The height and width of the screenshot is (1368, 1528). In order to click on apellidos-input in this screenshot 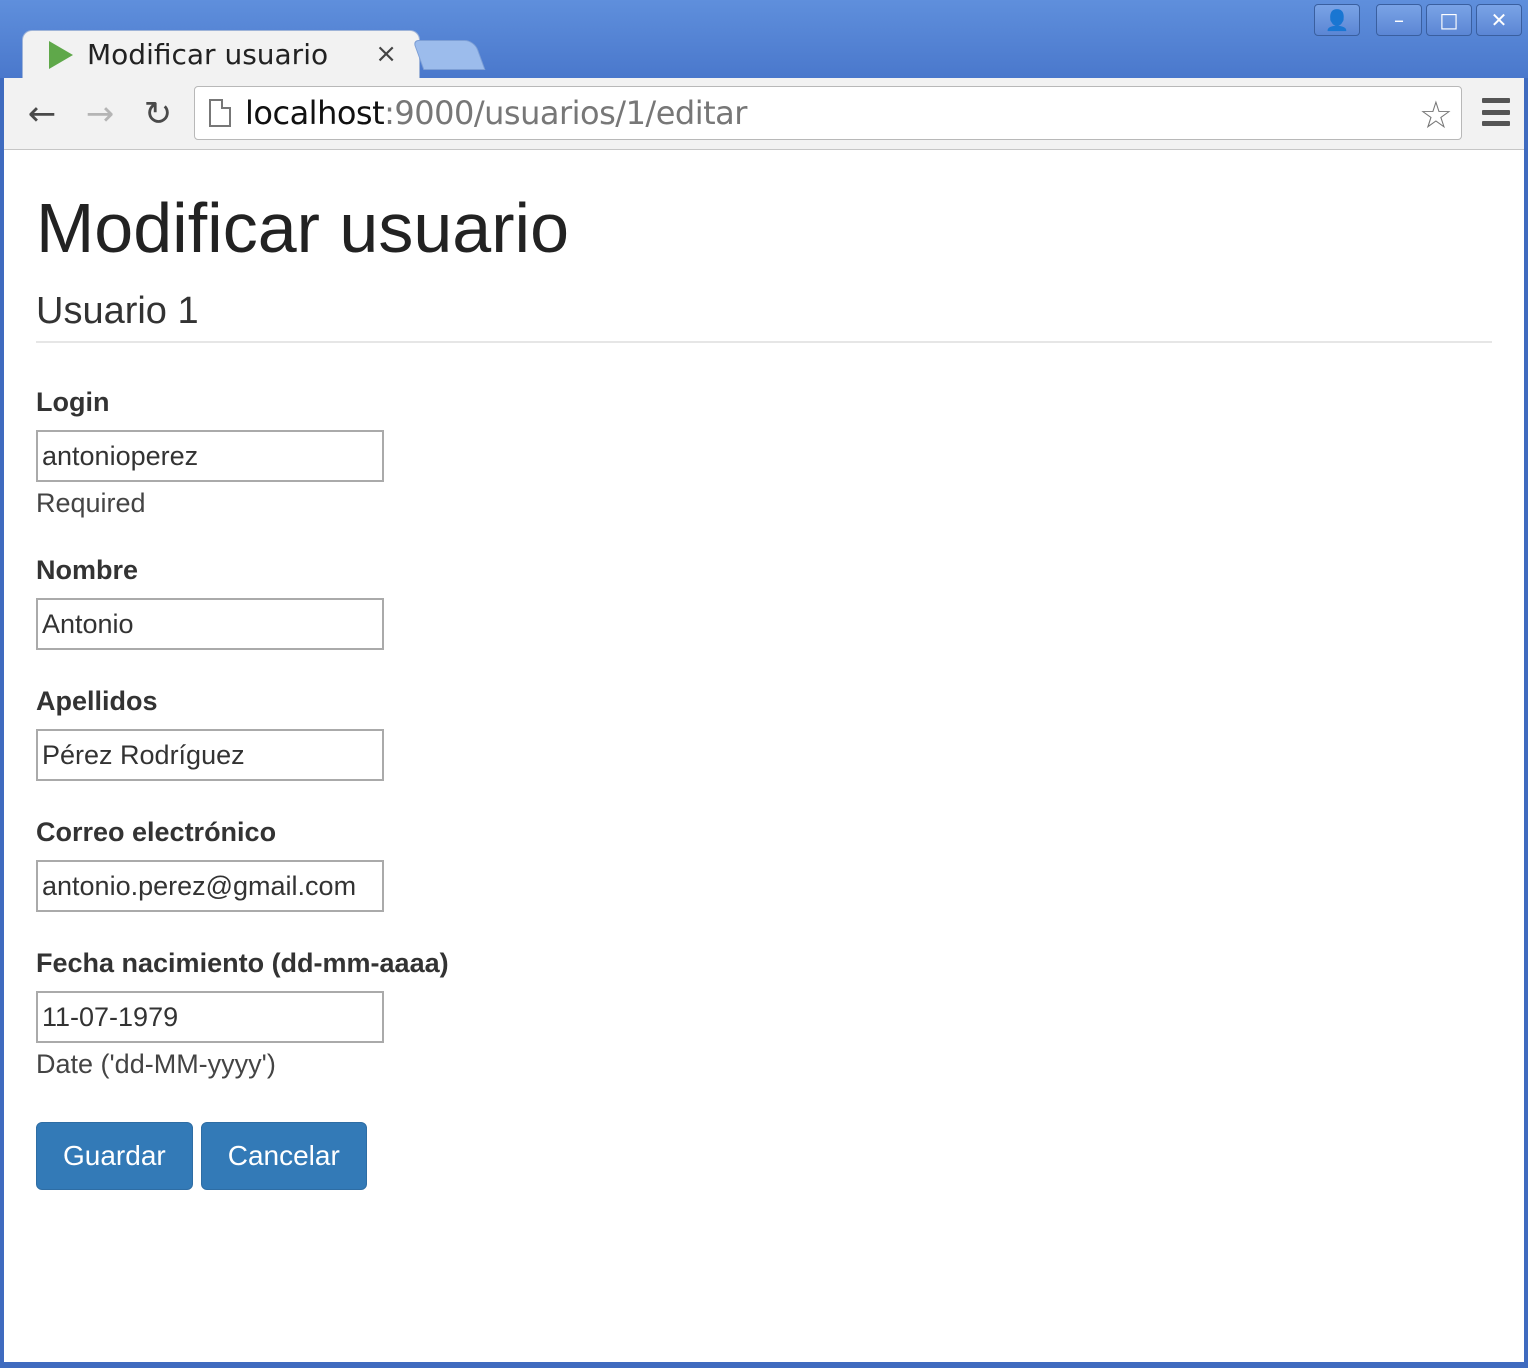, I will do `click(210, 755)`.